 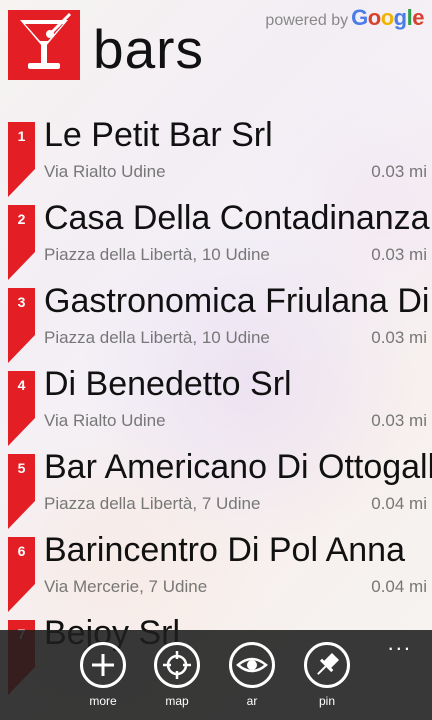 What do you see at coordinates (216, 50) in the screenshot?
I see `header: bars powered by Google` at bounding box center [216, 50].